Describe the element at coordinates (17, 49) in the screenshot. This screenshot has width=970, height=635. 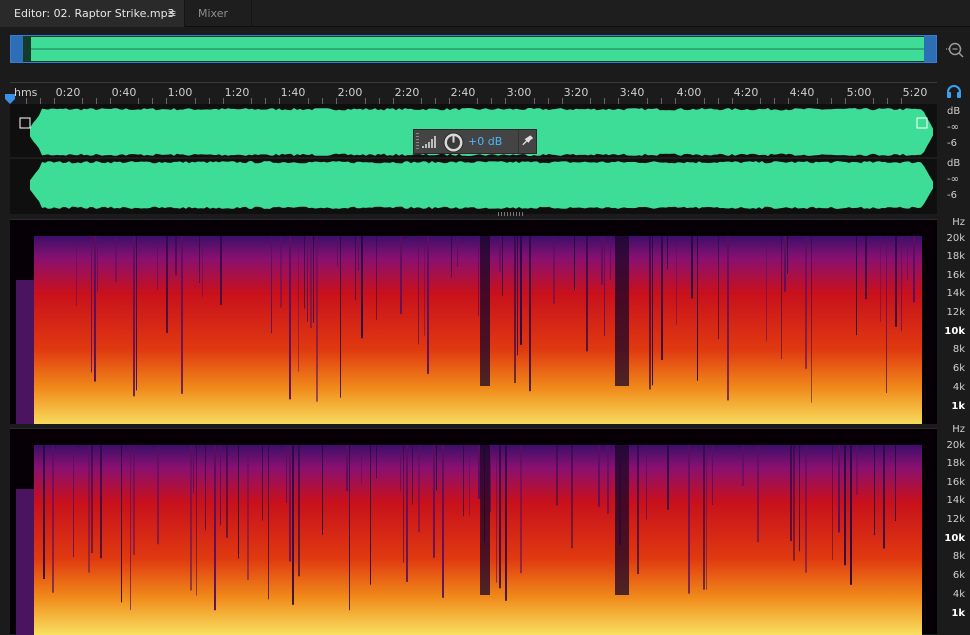
I see `overview-edge-left` at that location.